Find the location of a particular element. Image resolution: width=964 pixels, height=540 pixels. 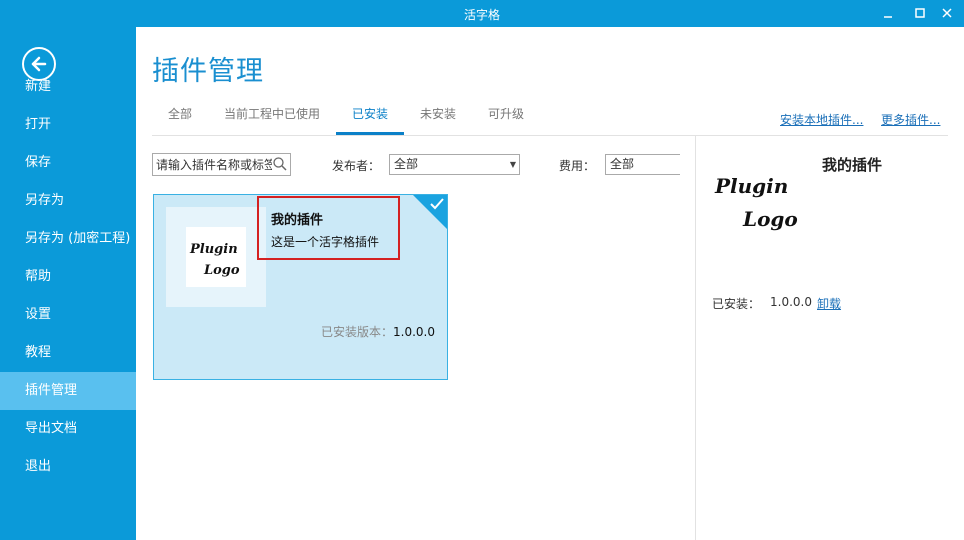

search-input is located at coordinates (214, 164).